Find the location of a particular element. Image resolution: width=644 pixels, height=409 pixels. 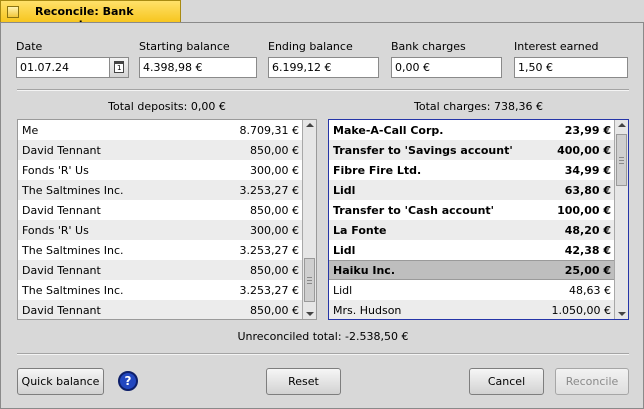

amount: 1.050,00 € is located at coordinates (581, 310).